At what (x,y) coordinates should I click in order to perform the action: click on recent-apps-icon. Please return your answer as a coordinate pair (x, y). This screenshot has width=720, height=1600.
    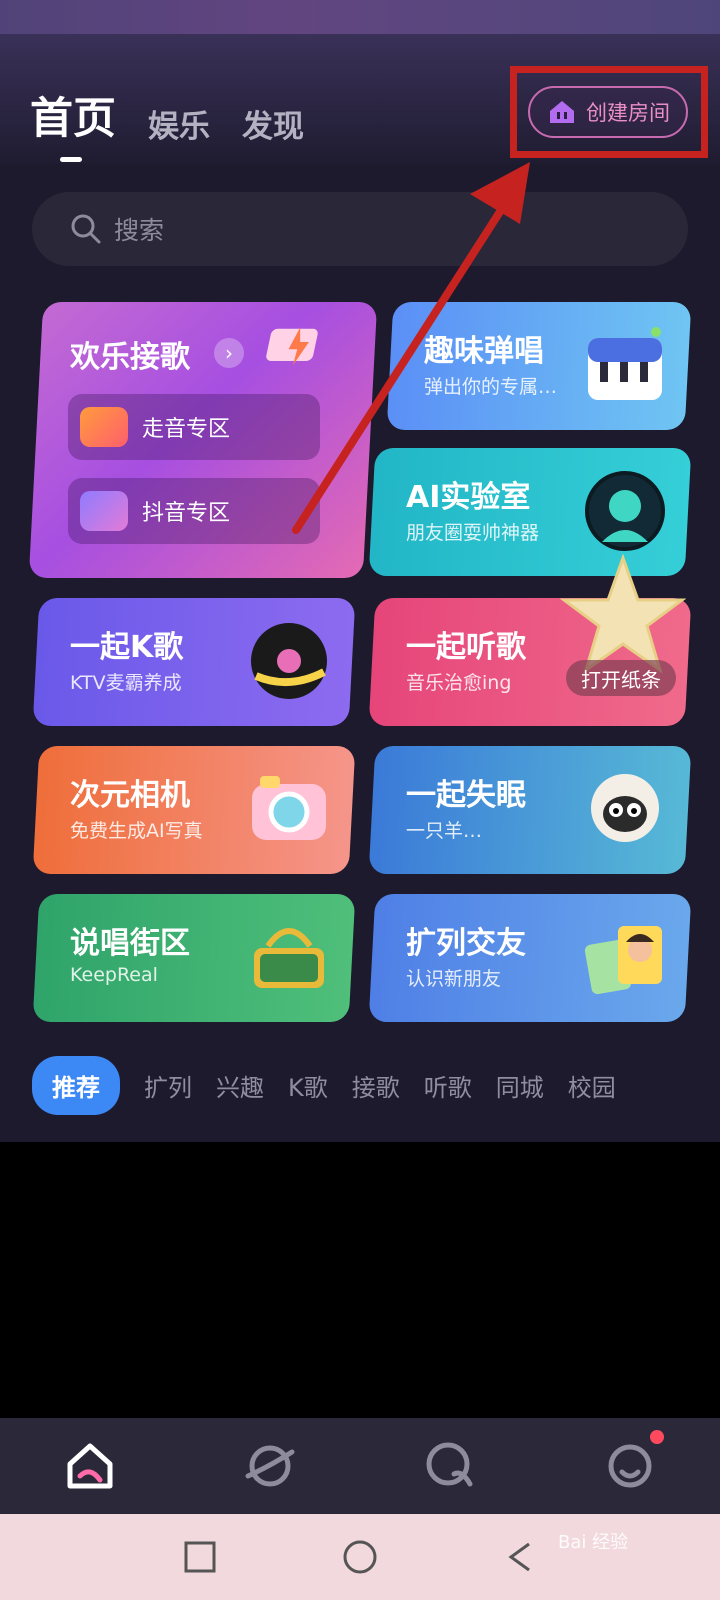
    Looking at the image, I should click on (200, 1557).